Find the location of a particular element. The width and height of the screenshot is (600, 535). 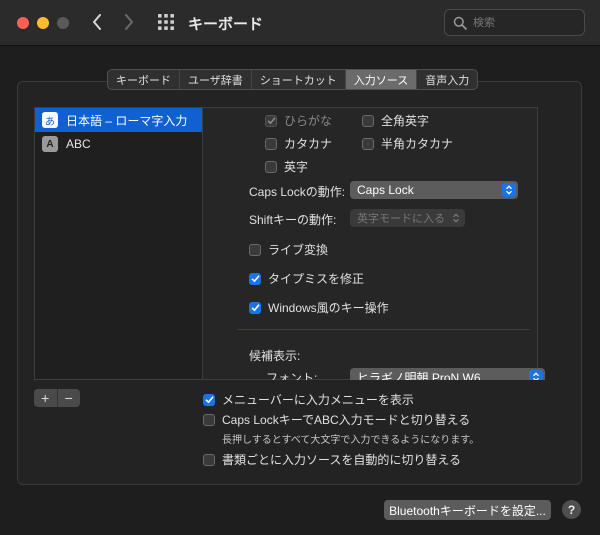

katakana-checkbox: カタカナ is located at coordinates (298, 143).